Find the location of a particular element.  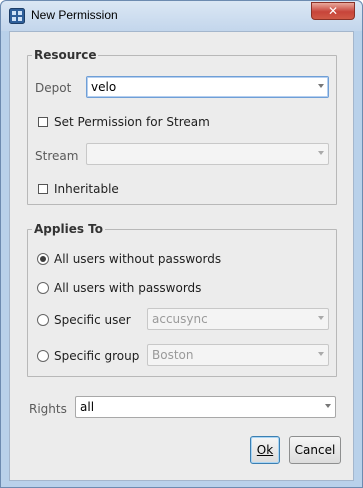

radio-label: All users with passwords is located at coordinates (128, 288).